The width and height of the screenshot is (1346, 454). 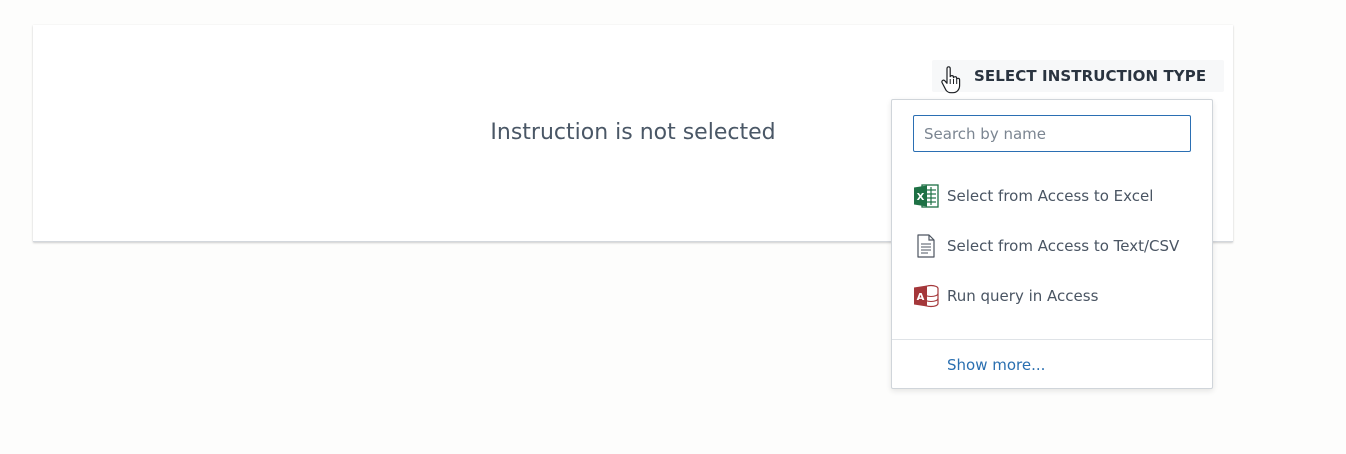 I want to click on svg-text: A, so click(x=921, y=297).